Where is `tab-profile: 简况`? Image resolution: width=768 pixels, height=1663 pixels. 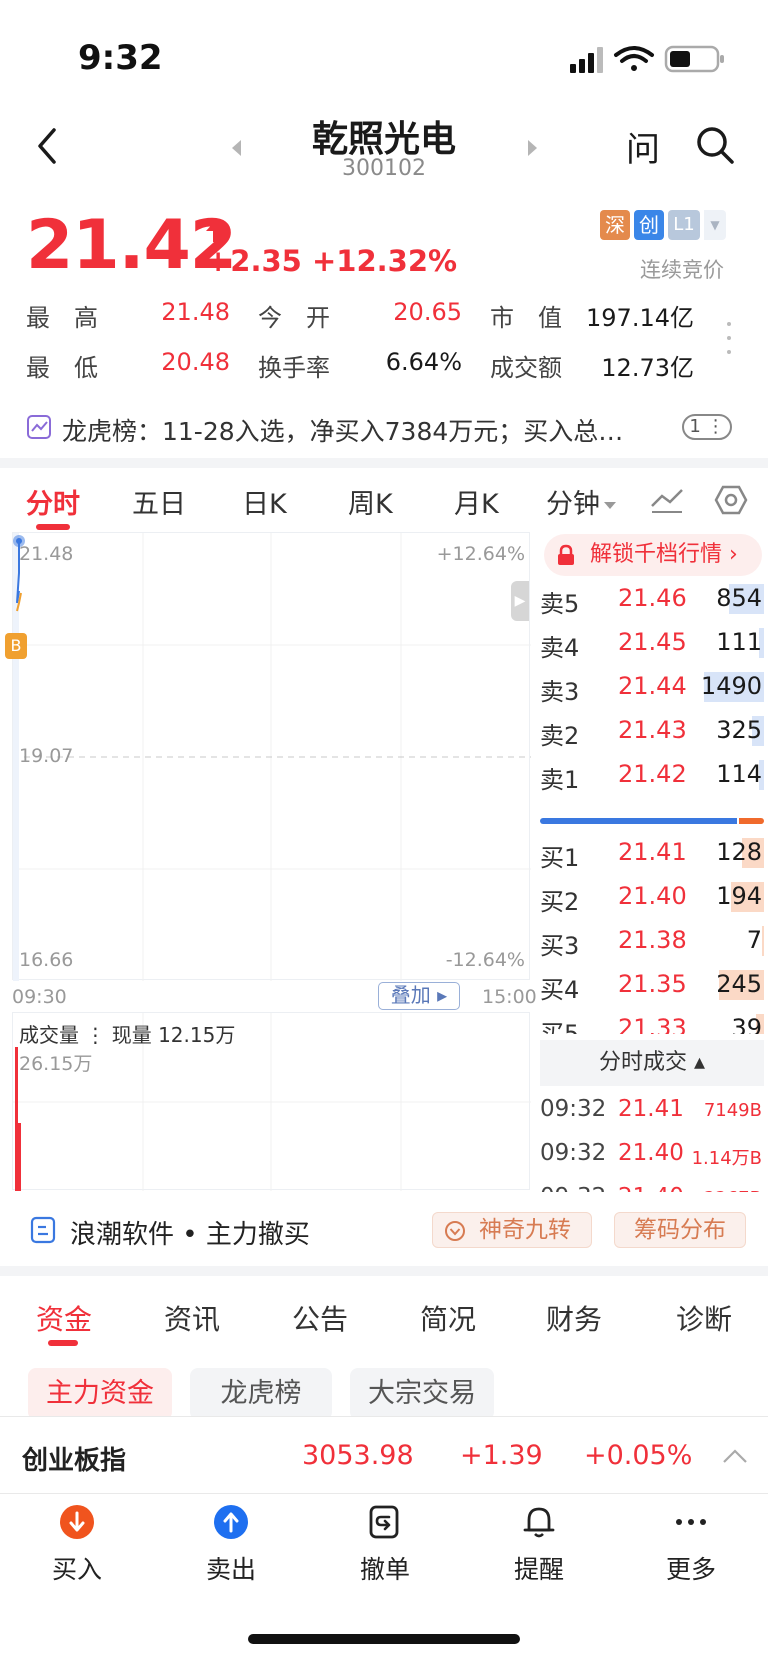 tab-profile: 简况 is located at coordinates (448, 1318).